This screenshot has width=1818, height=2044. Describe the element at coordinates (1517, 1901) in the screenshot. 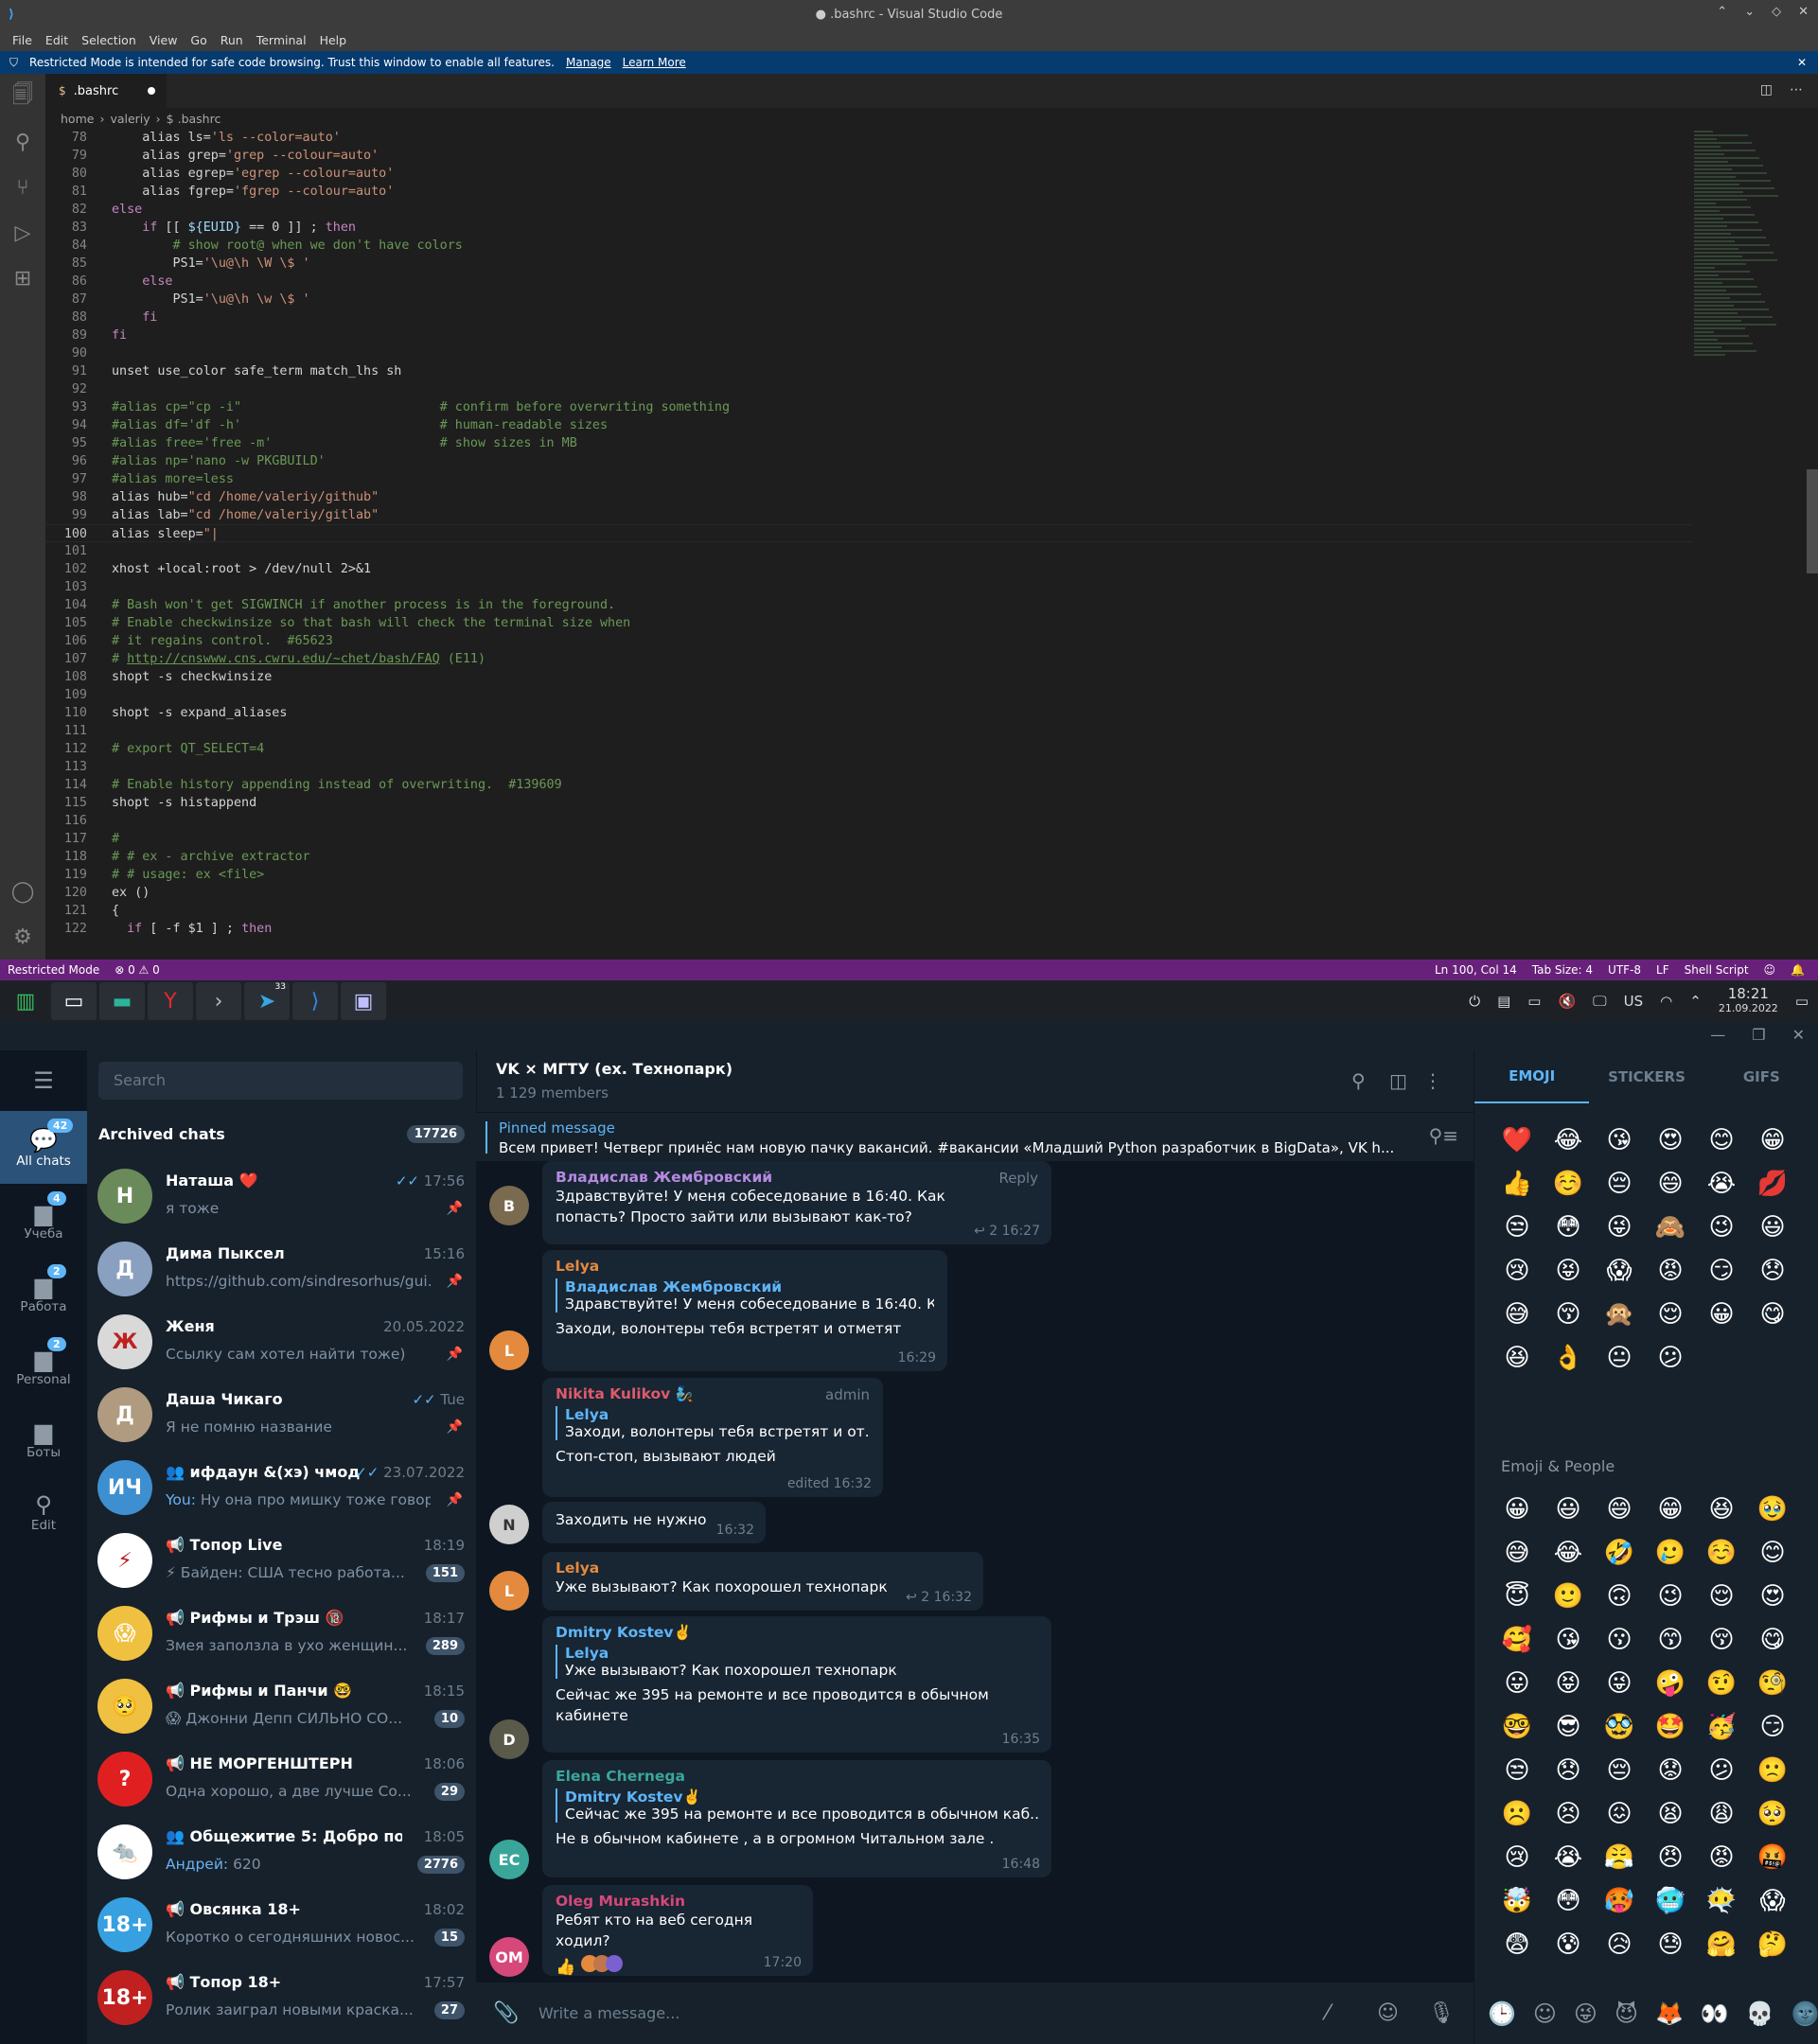

I see `emoji-item: 🤯` at that location.